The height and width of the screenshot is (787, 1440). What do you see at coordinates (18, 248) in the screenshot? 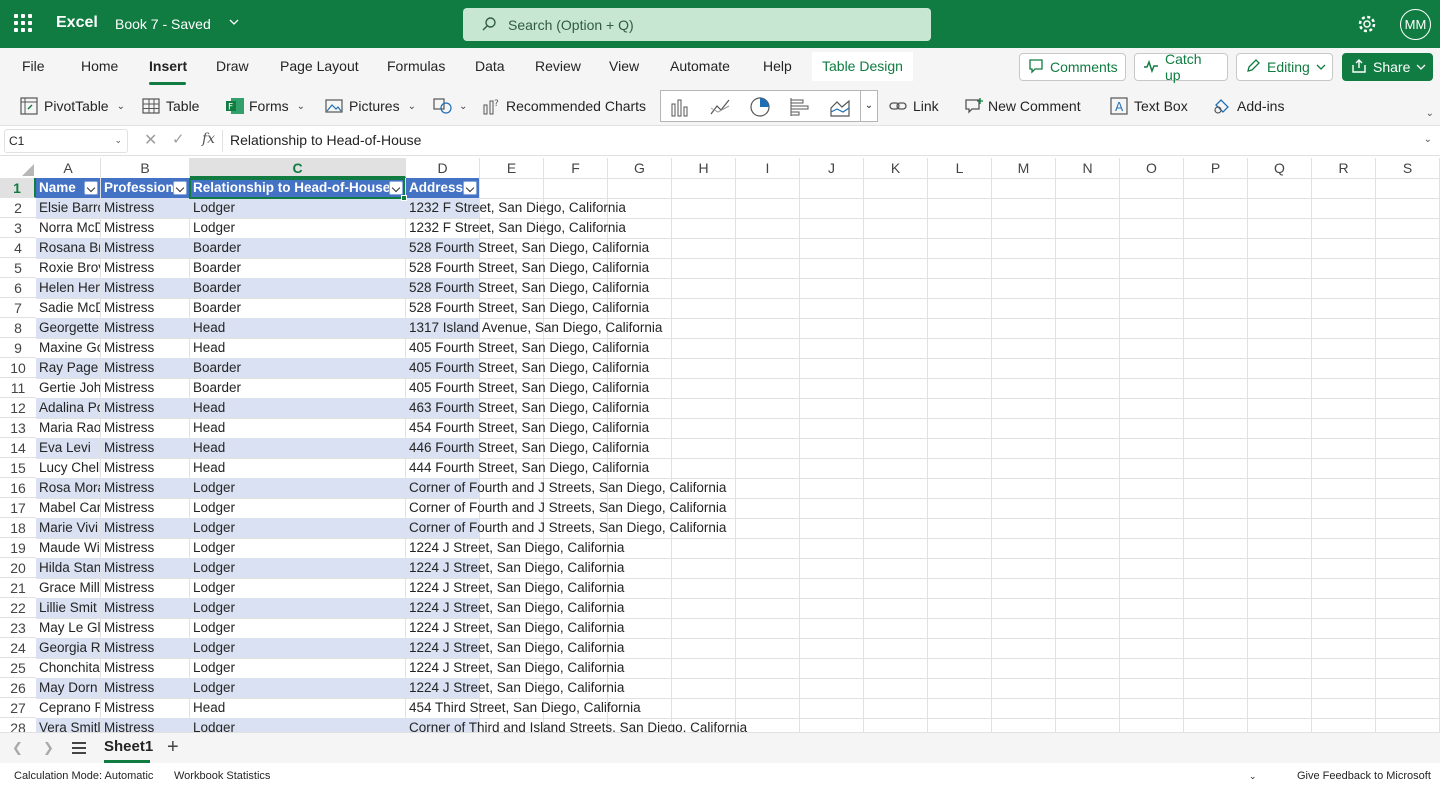
I see `row-header-4: 4` at bounding box center [18, 248].